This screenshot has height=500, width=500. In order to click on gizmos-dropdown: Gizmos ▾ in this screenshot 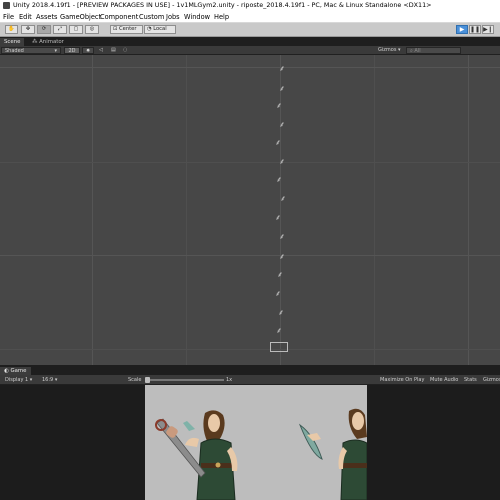, I will do `click(390, 50)`.